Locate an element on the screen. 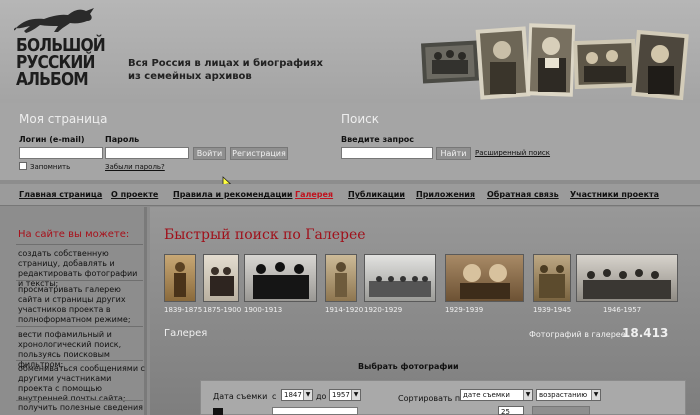 The width and height of the screenshot is (700, 415). sort-field-value: дате съемки is located at coordinates (486, 395).